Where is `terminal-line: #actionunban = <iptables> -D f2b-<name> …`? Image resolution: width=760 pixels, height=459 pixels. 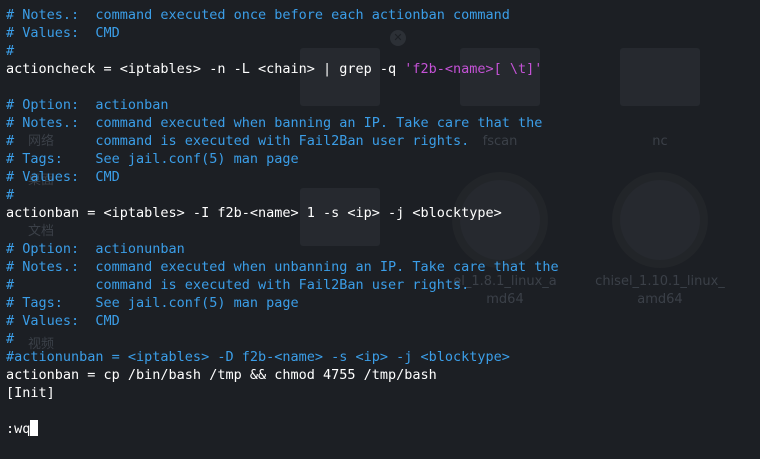
terminal-line: #actionunban = <iptables> -D f2b-<name> … is located at coordinates (383, 357).